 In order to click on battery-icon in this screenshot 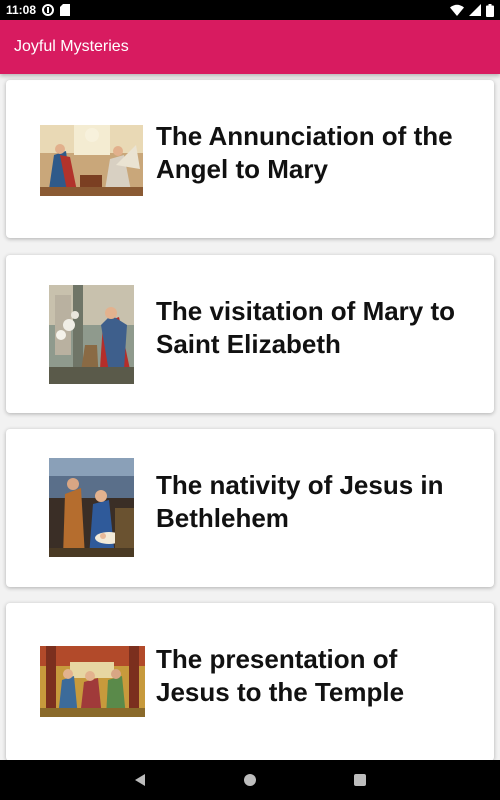, I will do `click(490, 10)`.